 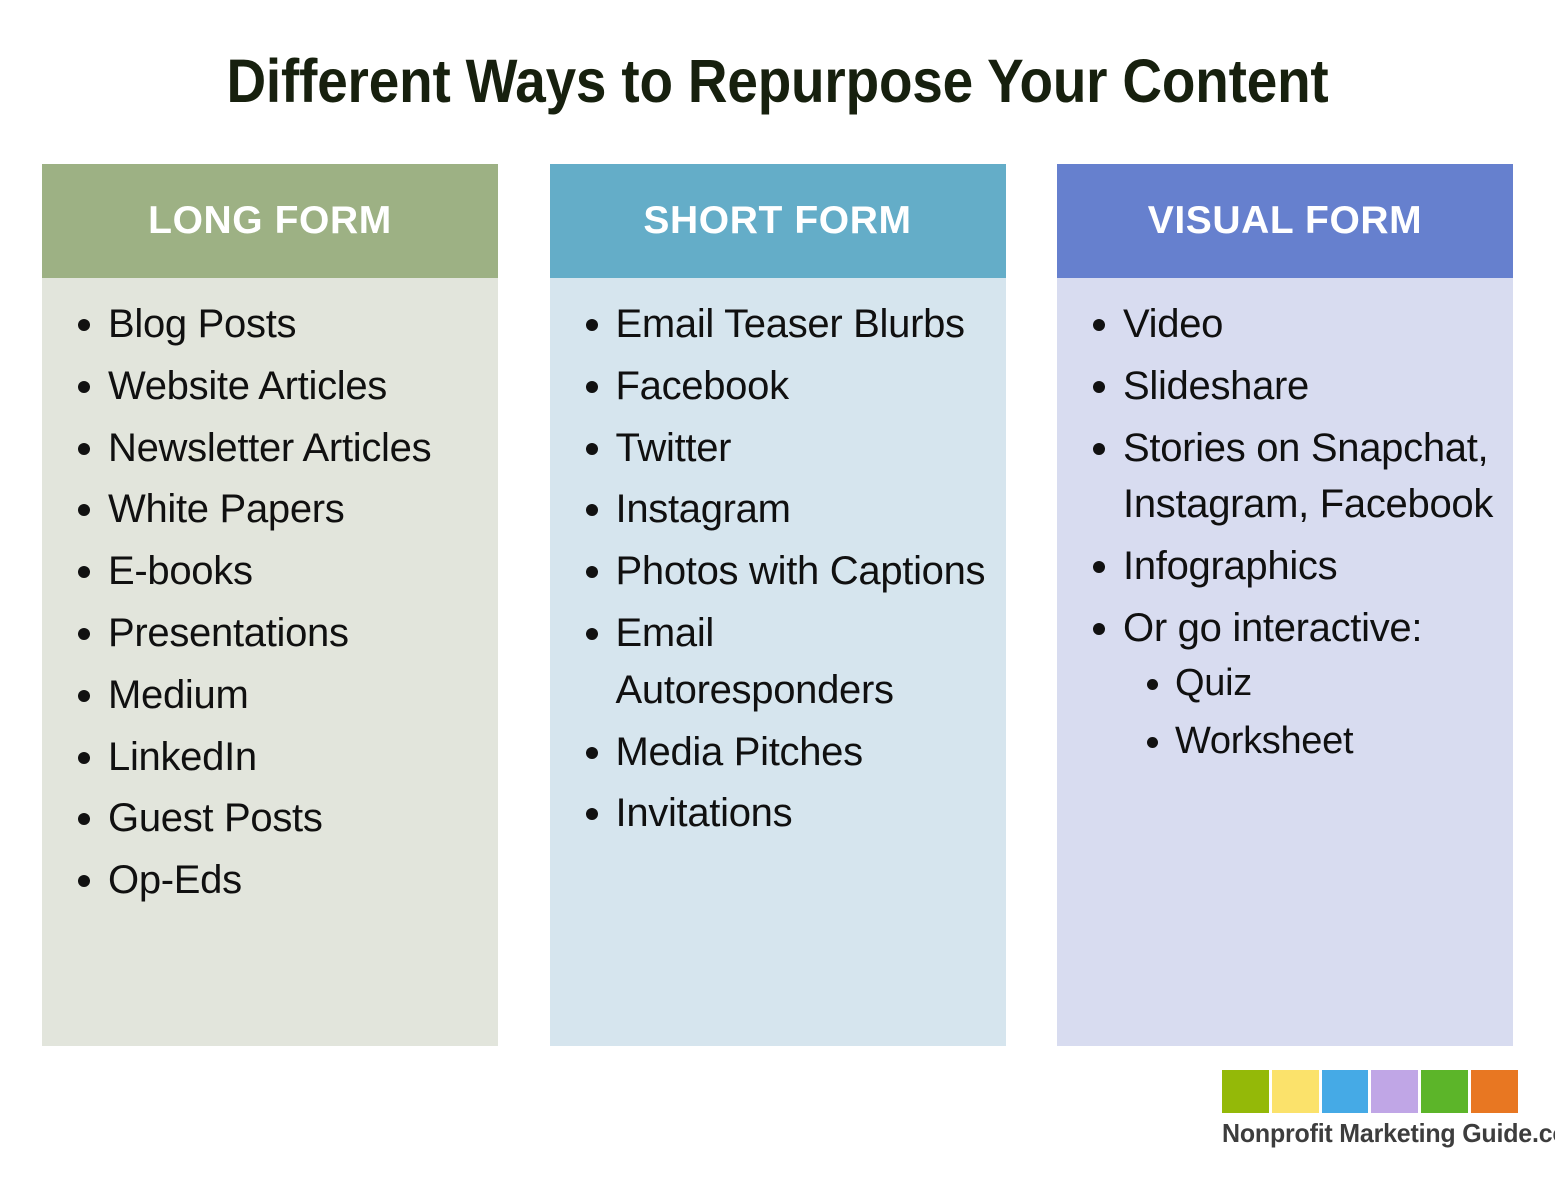 What do you see at coordinates (778, 752) in the screenshot?
I see `list-item: Media Pitches` at bounding box center [778, 752].